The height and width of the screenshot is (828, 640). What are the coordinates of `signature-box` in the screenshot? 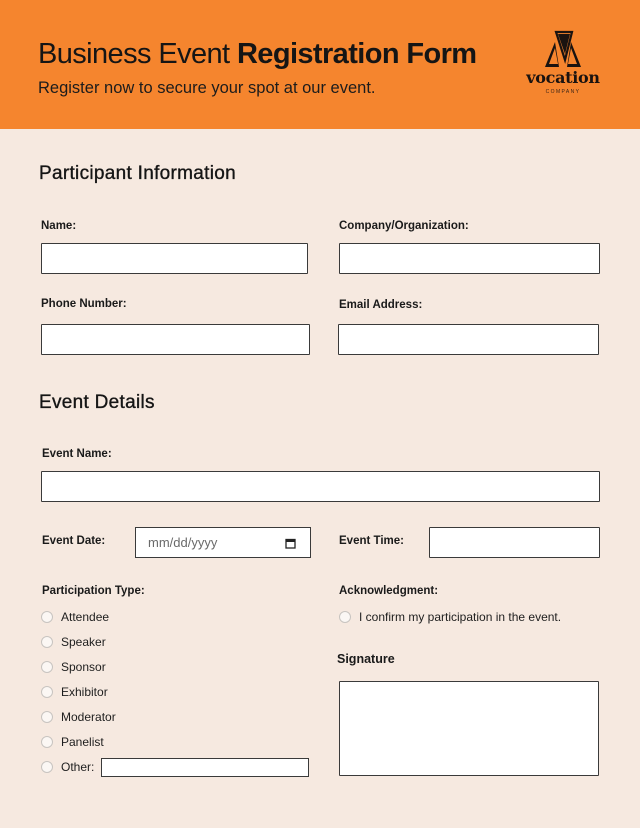 It's located at (469, 728).